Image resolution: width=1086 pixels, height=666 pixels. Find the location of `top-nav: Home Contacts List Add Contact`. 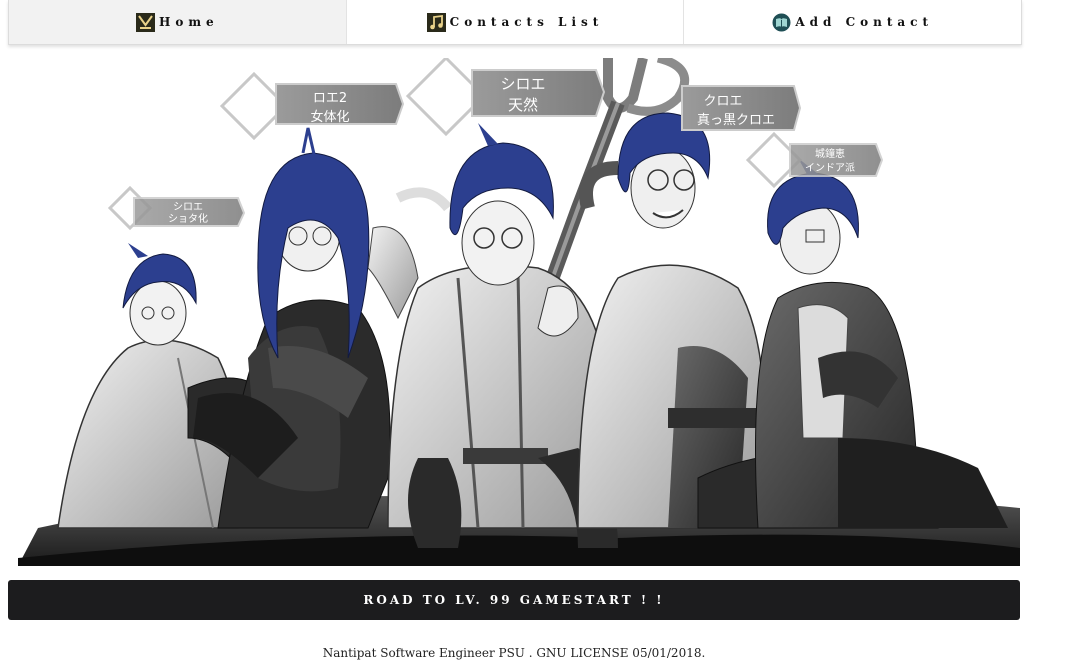

top-nav: Home Contacts List Add Contact is located at coordinates (515, 22).